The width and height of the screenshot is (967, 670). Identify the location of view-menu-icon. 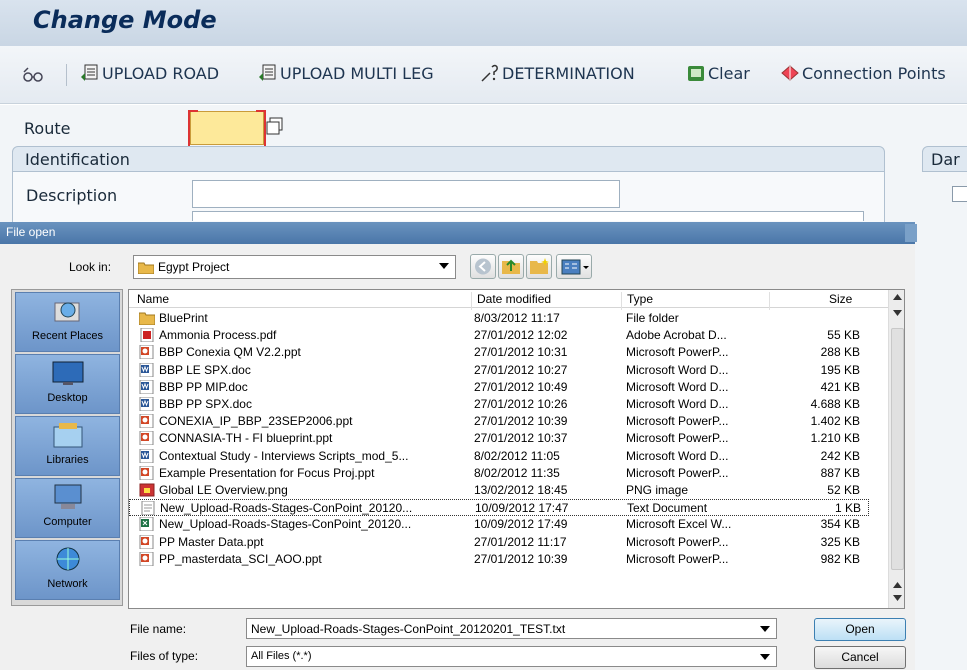
(575, 267).